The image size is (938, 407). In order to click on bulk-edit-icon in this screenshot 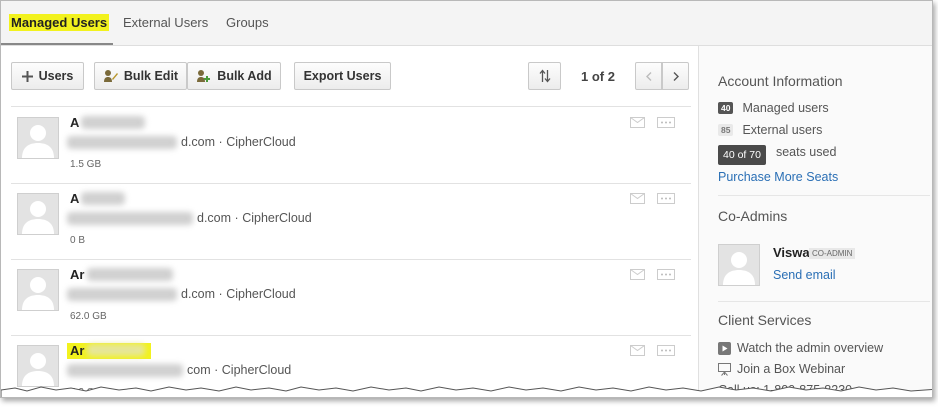, I will do `click(110, 76)`.